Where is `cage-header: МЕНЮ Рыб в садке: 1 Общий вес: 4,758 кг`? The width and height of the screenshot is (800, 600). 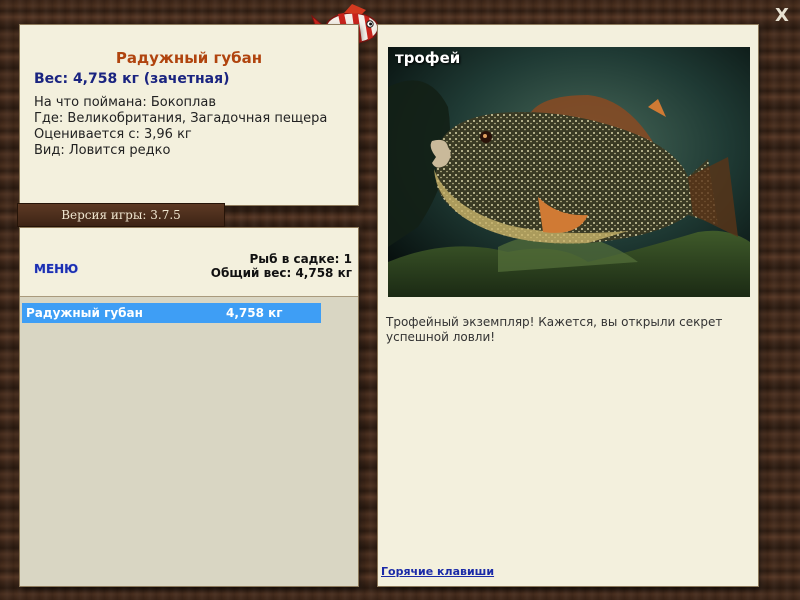
cage-header: МЕНЮ Рыб в садке: 1 Общий вес: 4,758 кг is located at coordinates (189, 262).